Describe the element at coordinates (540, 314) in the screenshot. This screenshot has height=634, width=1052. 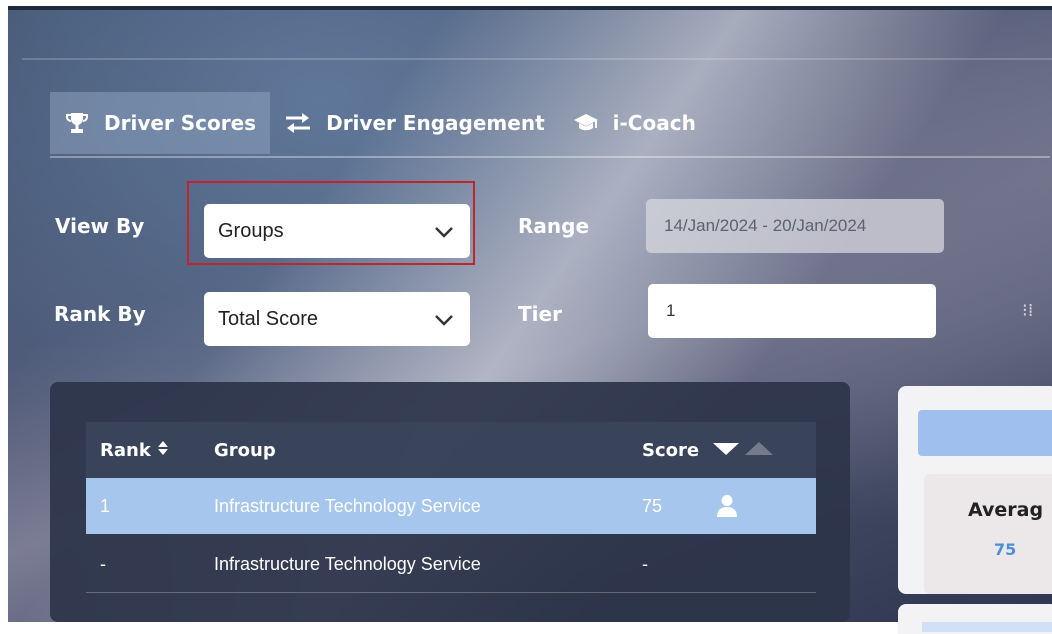
I see `tier-label: Tier` at that location.